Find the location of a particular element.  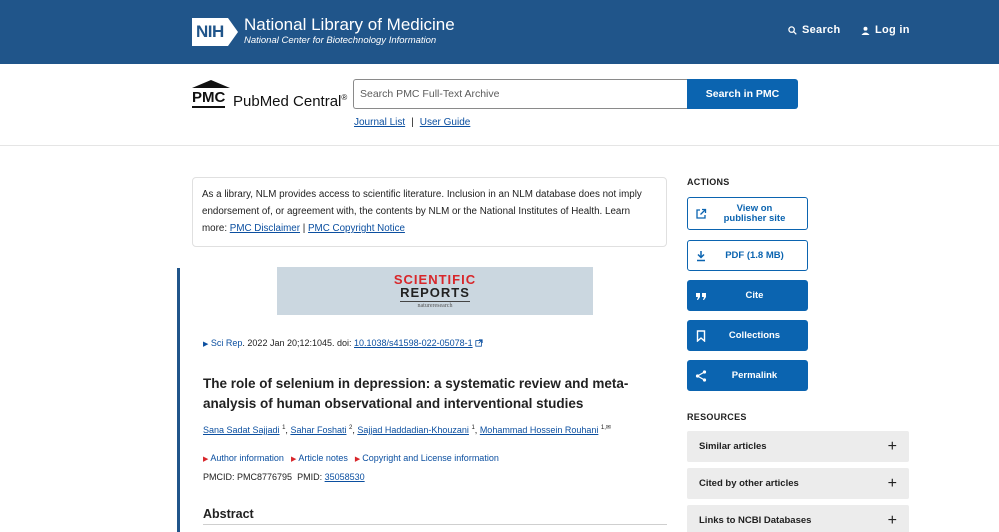

author-information-toggle: ▶ Author information is located at coordinates (243, 458).